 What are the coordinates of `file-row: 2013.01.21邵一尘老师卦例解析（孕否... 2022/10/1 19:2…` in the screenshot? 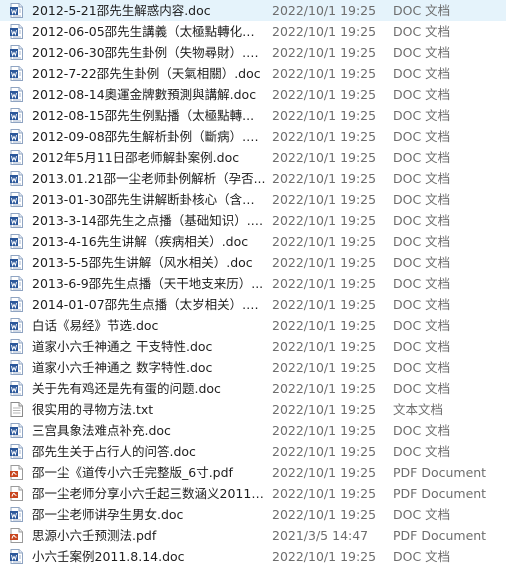 It's located at (253, 178).